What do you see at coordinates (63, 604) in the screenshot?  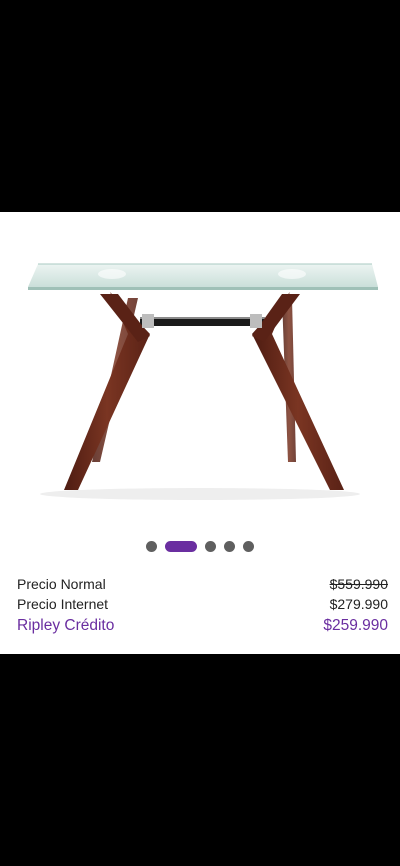 I see `price-label-internet: Precio Internet` at bounding box center [63, 604].